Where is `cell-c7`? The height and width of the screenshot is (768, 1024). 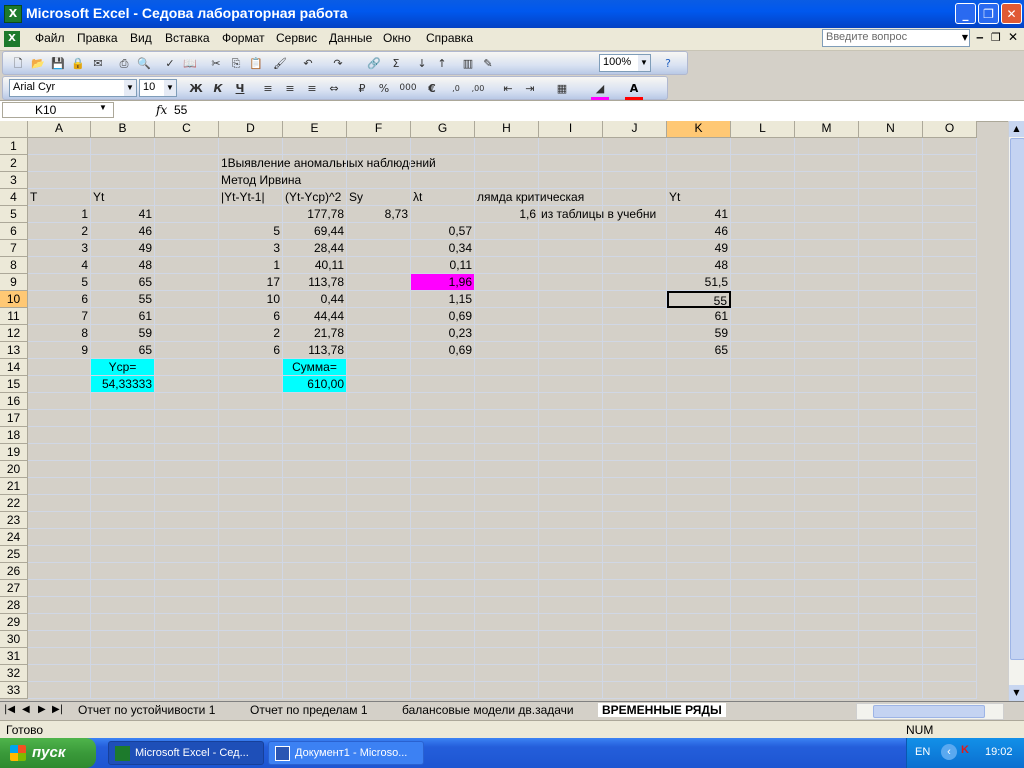
cell-c7 is located at coordinates (187, 248).